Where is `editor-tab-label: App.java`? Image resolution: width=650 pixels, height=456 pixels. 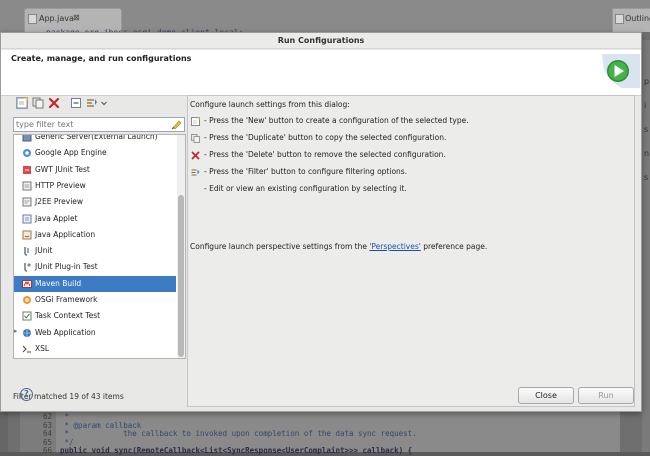 editor-tab-label: App.java is located at coordinates (56, 18).